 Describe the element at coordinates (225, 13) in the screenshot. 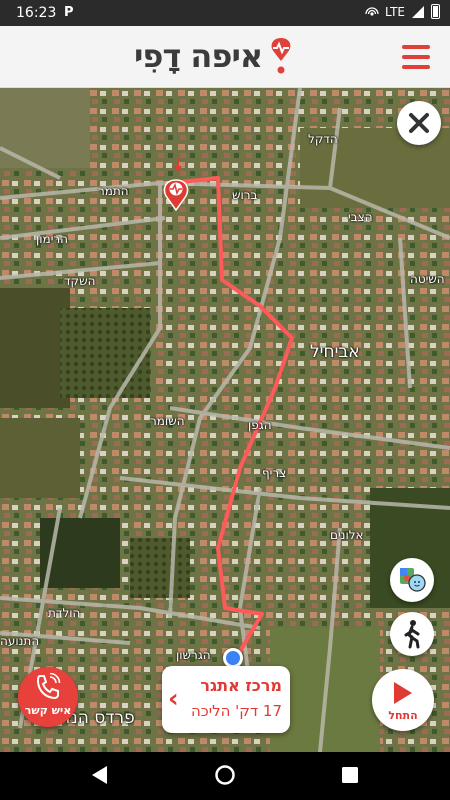

I see `status-bar: 16:23 P LTE` at that location.